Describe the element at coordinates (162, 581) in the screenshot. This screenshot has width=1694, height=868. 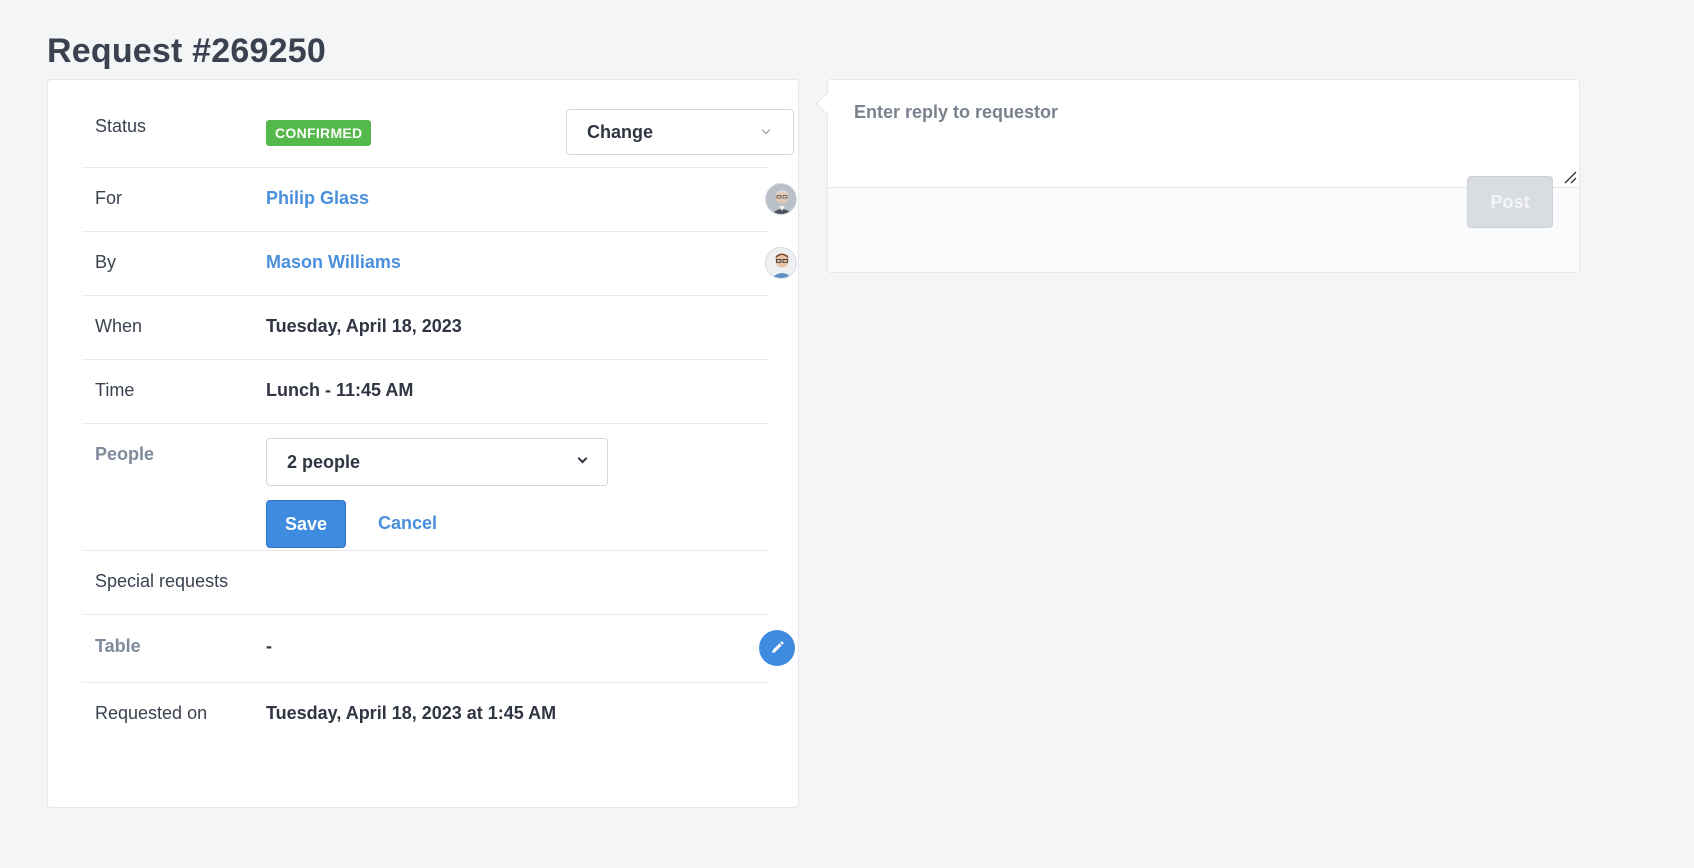
I see `special-requests-label: Special requests` at that location.